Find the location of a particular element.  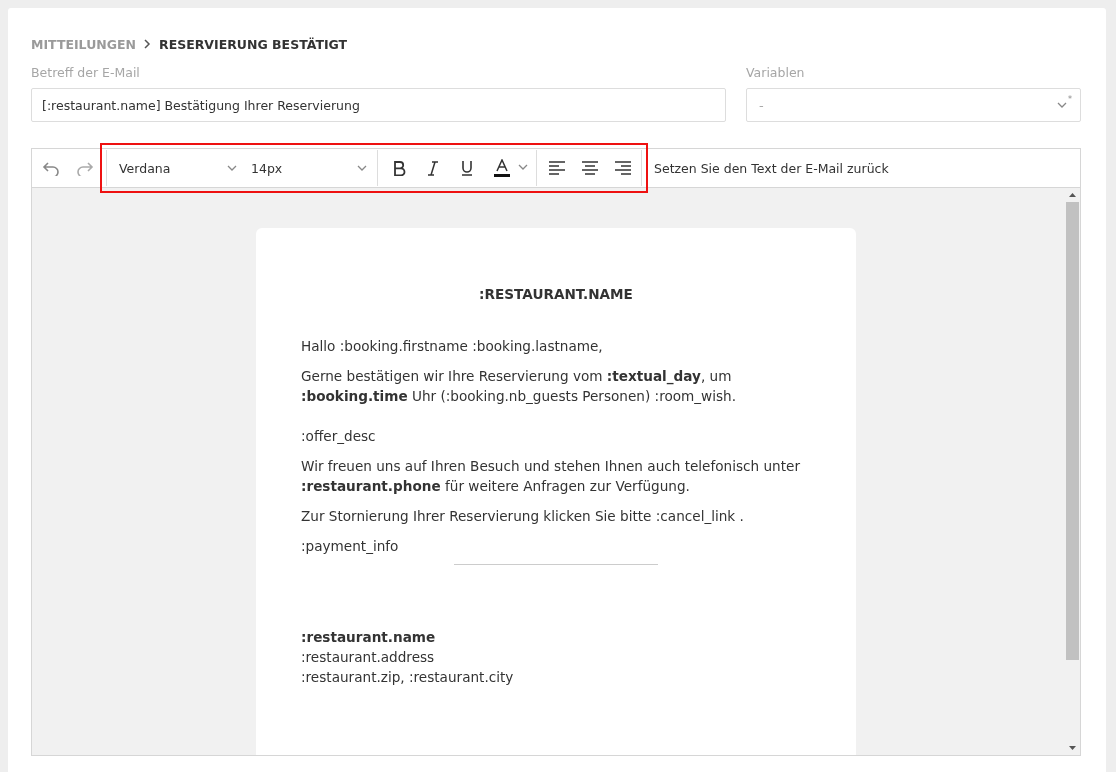

signature-line: :restaurant.address is located at coordinates (368, 657).